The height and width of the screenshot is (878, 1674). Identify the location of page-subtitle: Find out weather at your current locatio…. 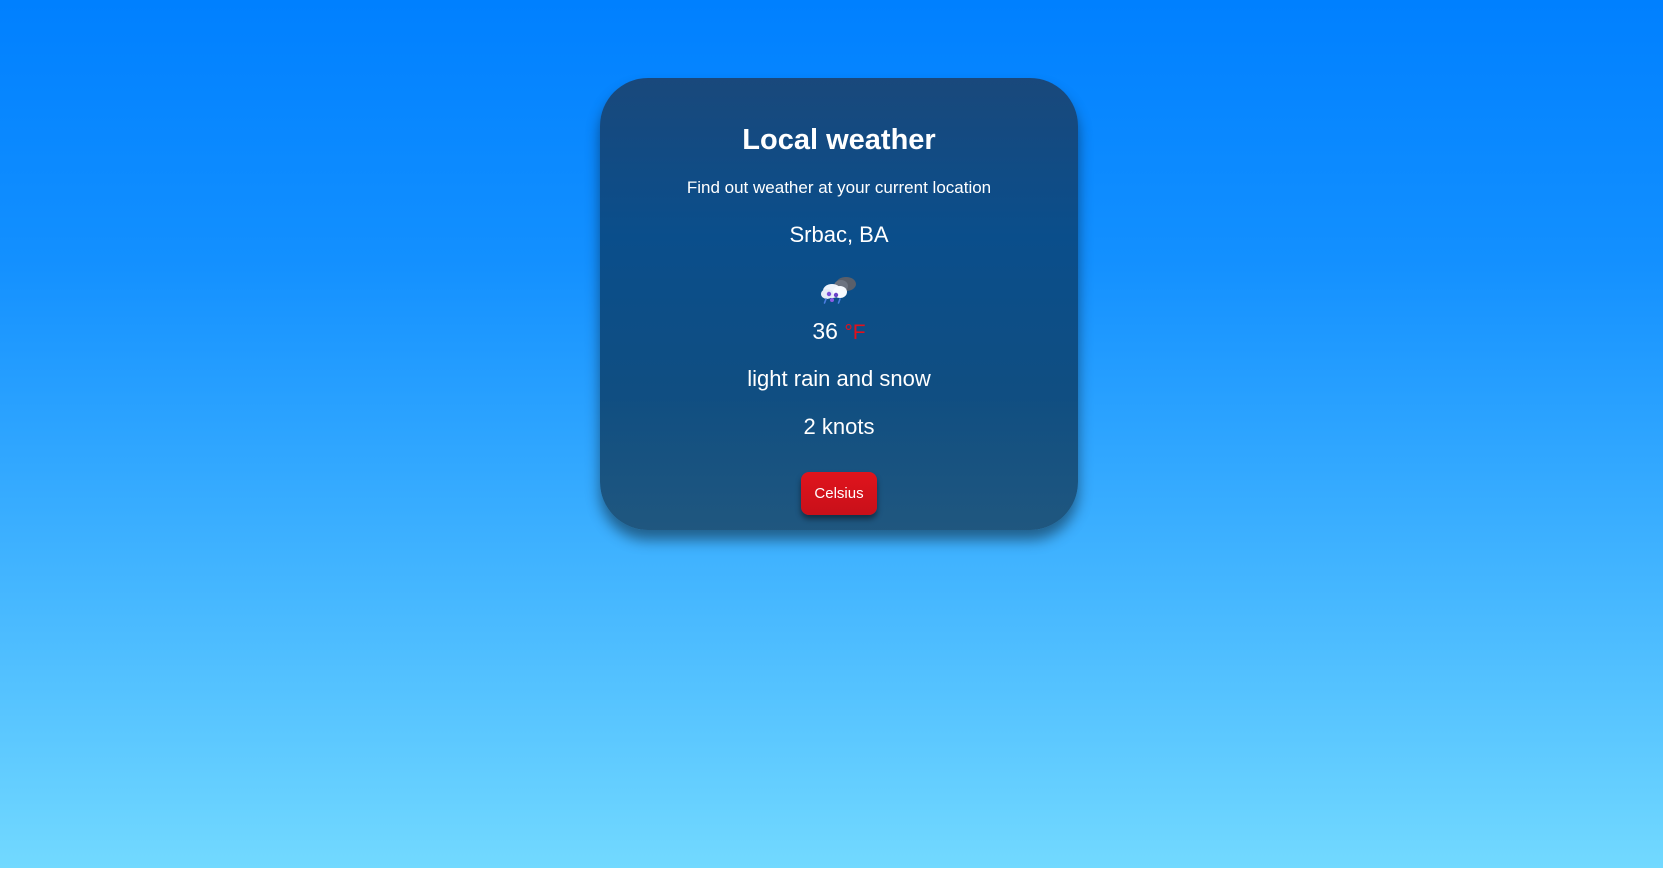
(839, 187).